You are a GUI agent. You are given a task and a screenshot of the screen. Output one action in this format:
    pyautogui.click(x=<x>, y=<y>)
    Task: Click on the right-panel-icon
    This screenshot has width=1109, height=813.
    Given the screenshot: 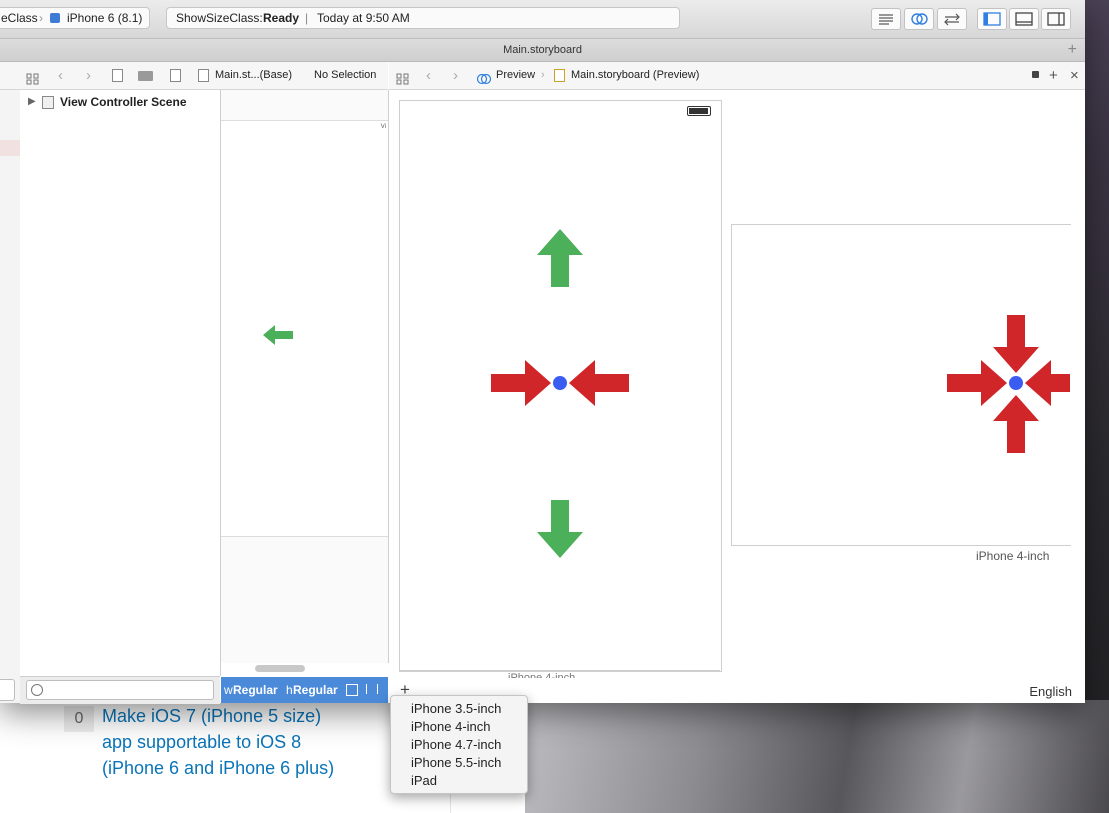 What is the action you would take?
    pyautogui.click(x=1056, y=19)
    